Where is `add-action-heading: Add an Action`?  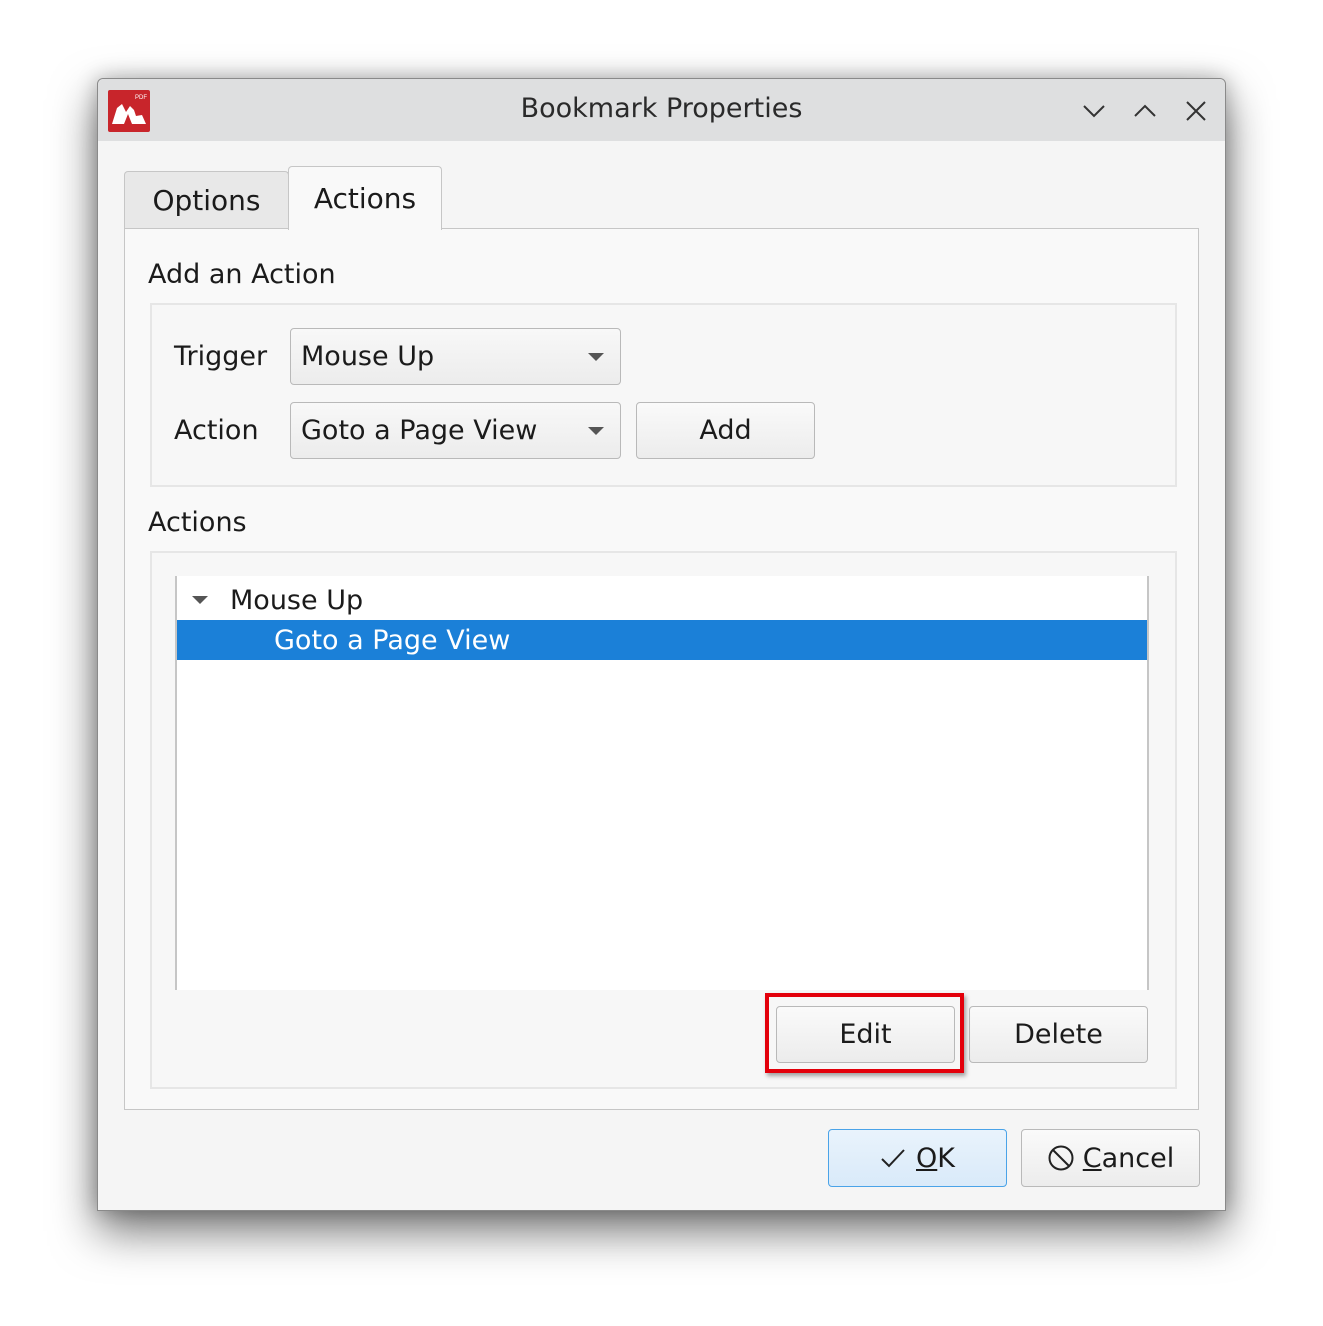
add-action-heading: Add an Action is located at coordinates (242, 274).